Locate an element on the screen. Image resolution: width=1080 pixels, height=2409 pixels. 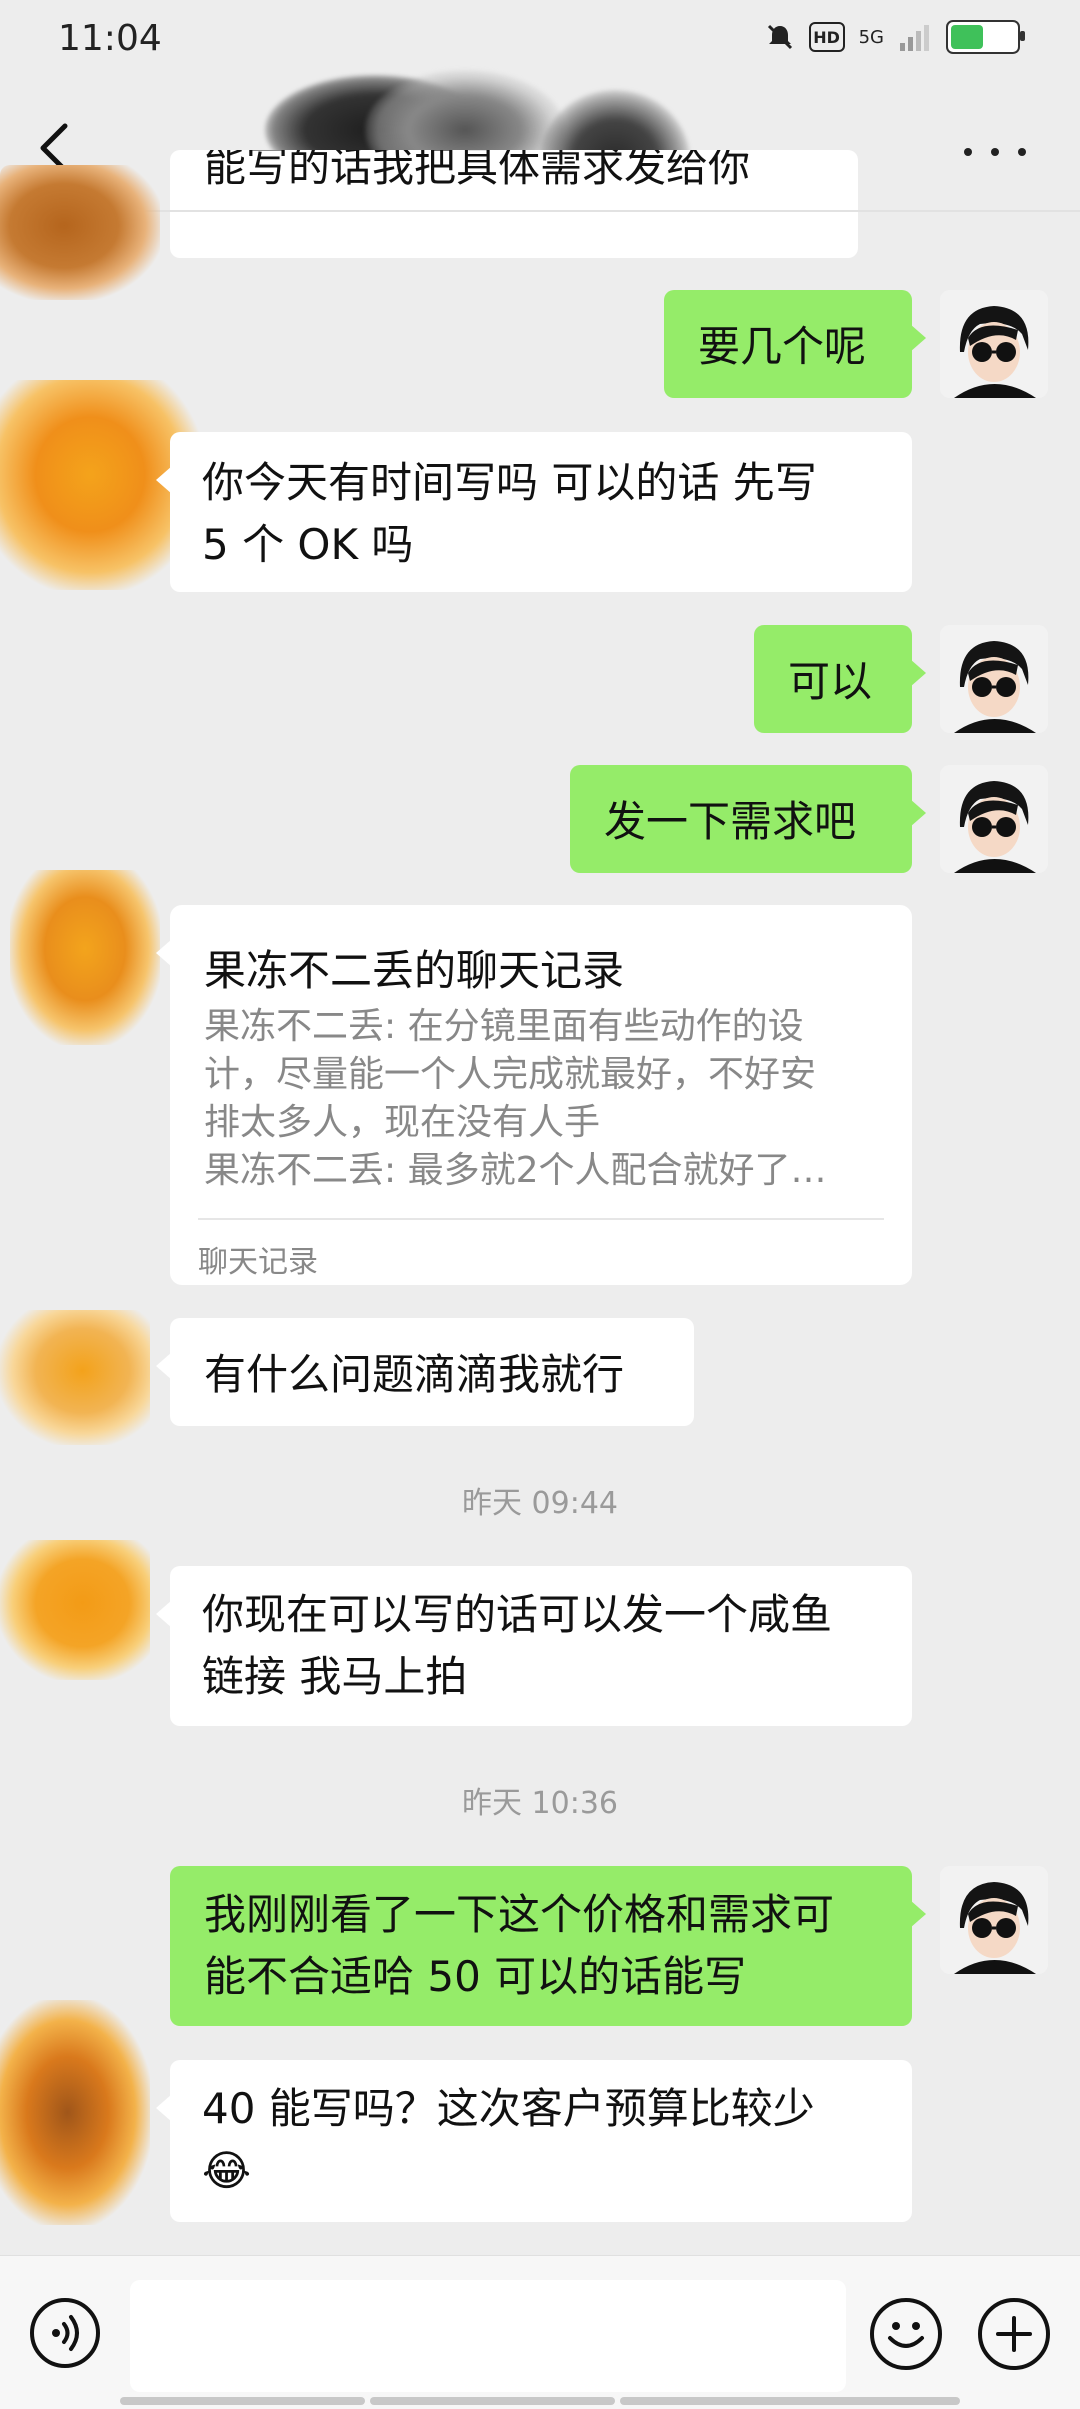
timestamp: 昨天 09:44 is located at coordinates (540, 1503).